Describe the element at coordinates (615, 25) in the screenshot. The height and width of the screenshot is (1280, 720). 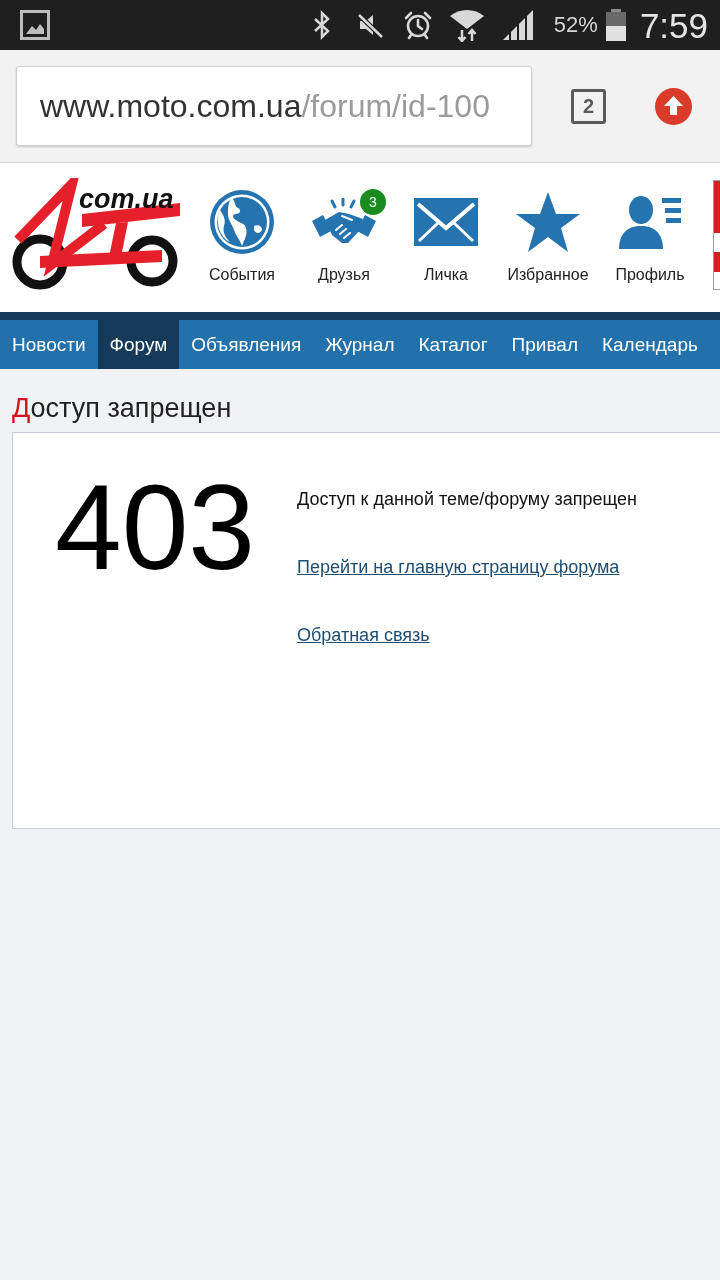
I see `battery-icon` at that location.